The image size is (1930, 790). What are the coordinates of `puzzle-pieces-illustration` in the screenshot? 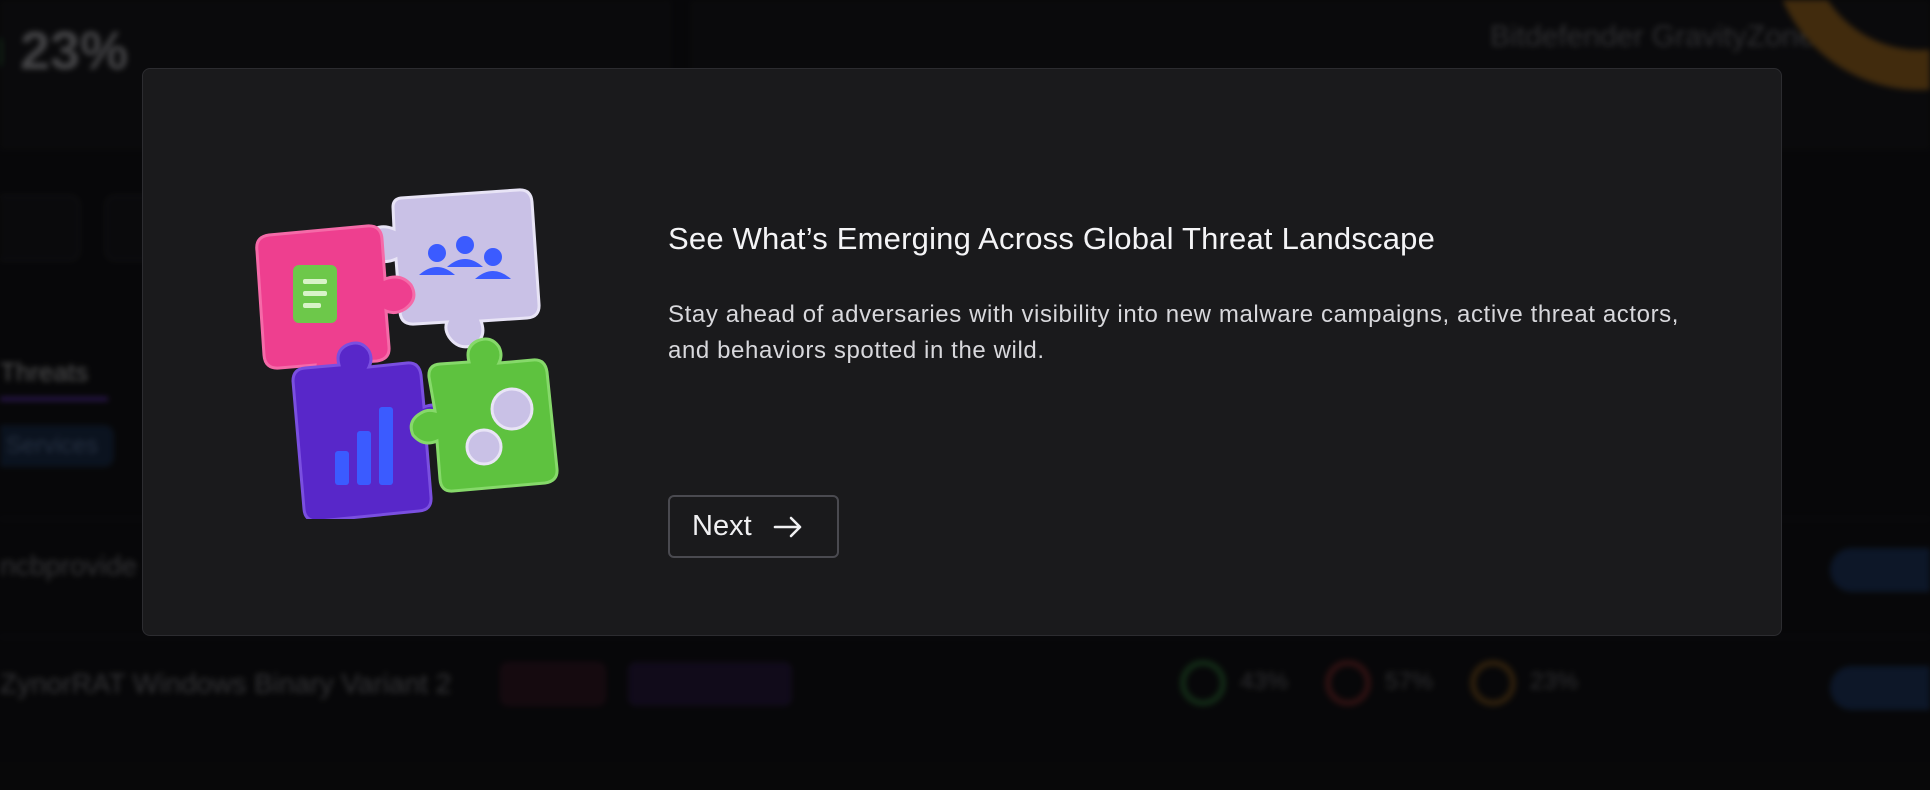 It's located at (407, 353).